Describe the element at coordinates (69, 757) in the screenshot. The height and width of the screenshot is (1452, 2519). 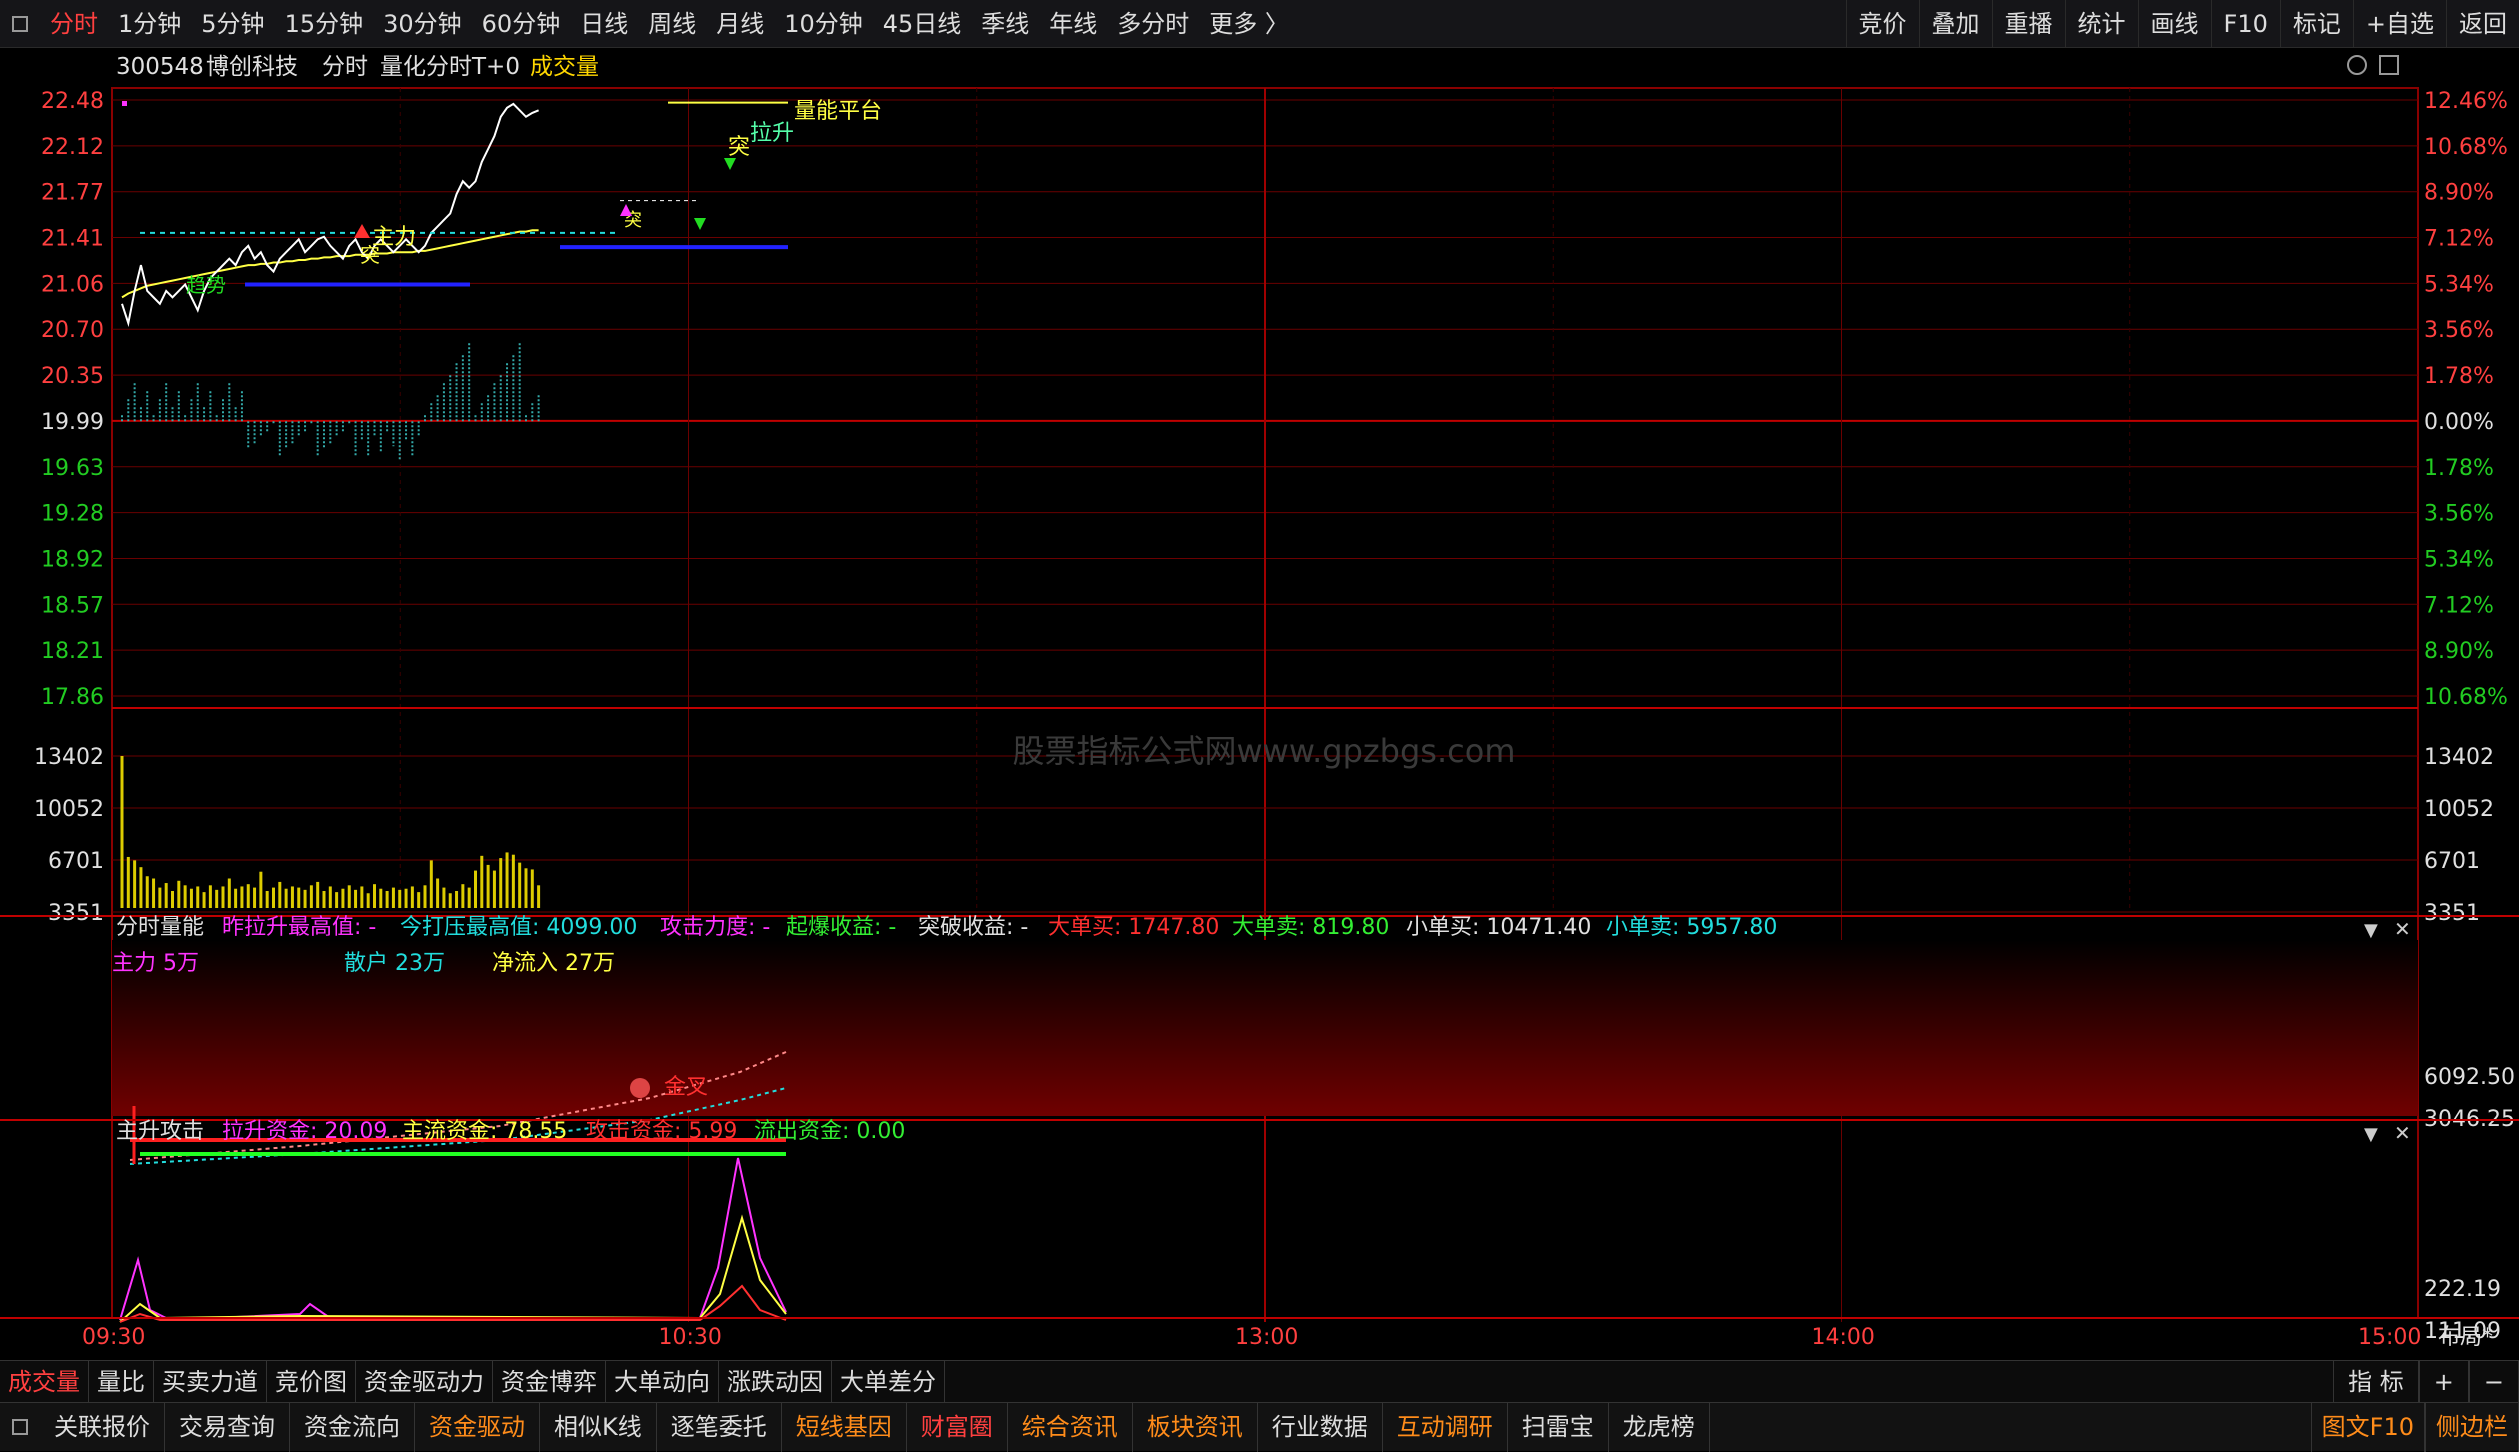
I see `volume-tick: 13402` at that location.